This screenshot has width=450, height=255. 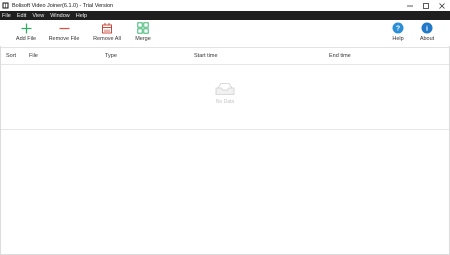 I want to click on info-icon: i, so click(x=427, y=28).